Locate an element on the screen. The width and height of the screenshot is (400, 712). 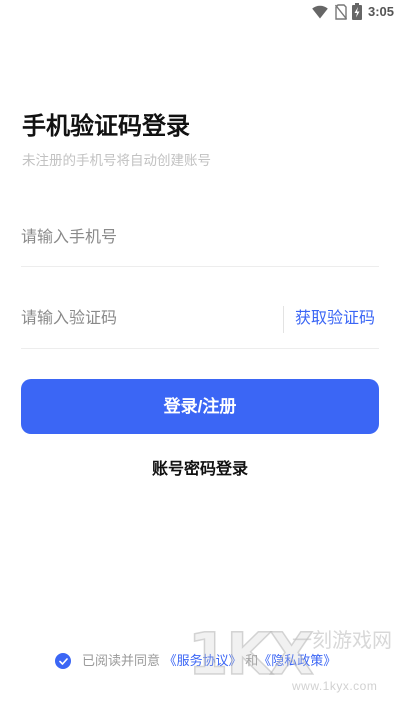
check-icon is located at coordinates (63, 661).